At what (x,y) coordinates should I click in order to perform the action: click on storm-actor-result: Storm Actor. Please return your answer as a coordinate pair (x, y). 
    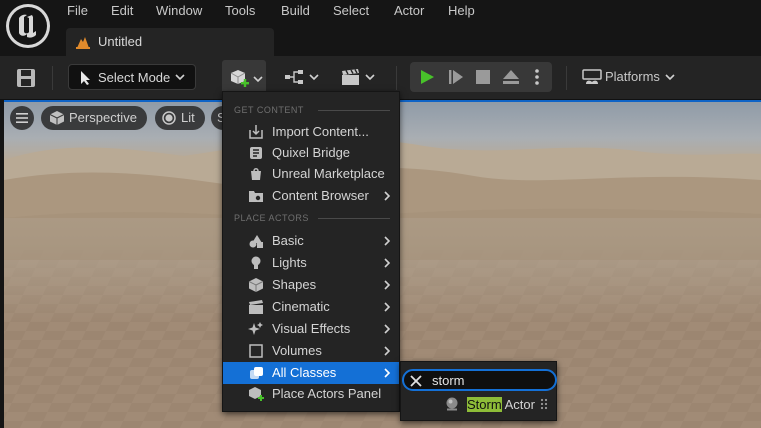
    Looking at the image, I should click on (478, 404).